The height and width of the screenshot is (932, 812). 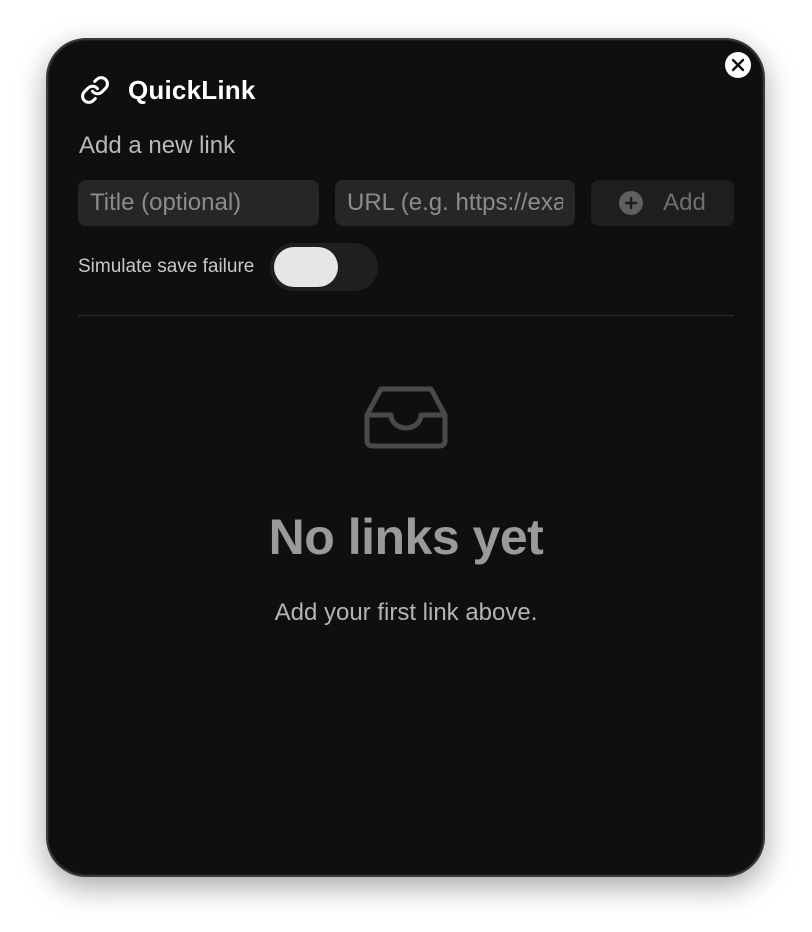 I want to click on close-icon, so click(x=738, y=65).